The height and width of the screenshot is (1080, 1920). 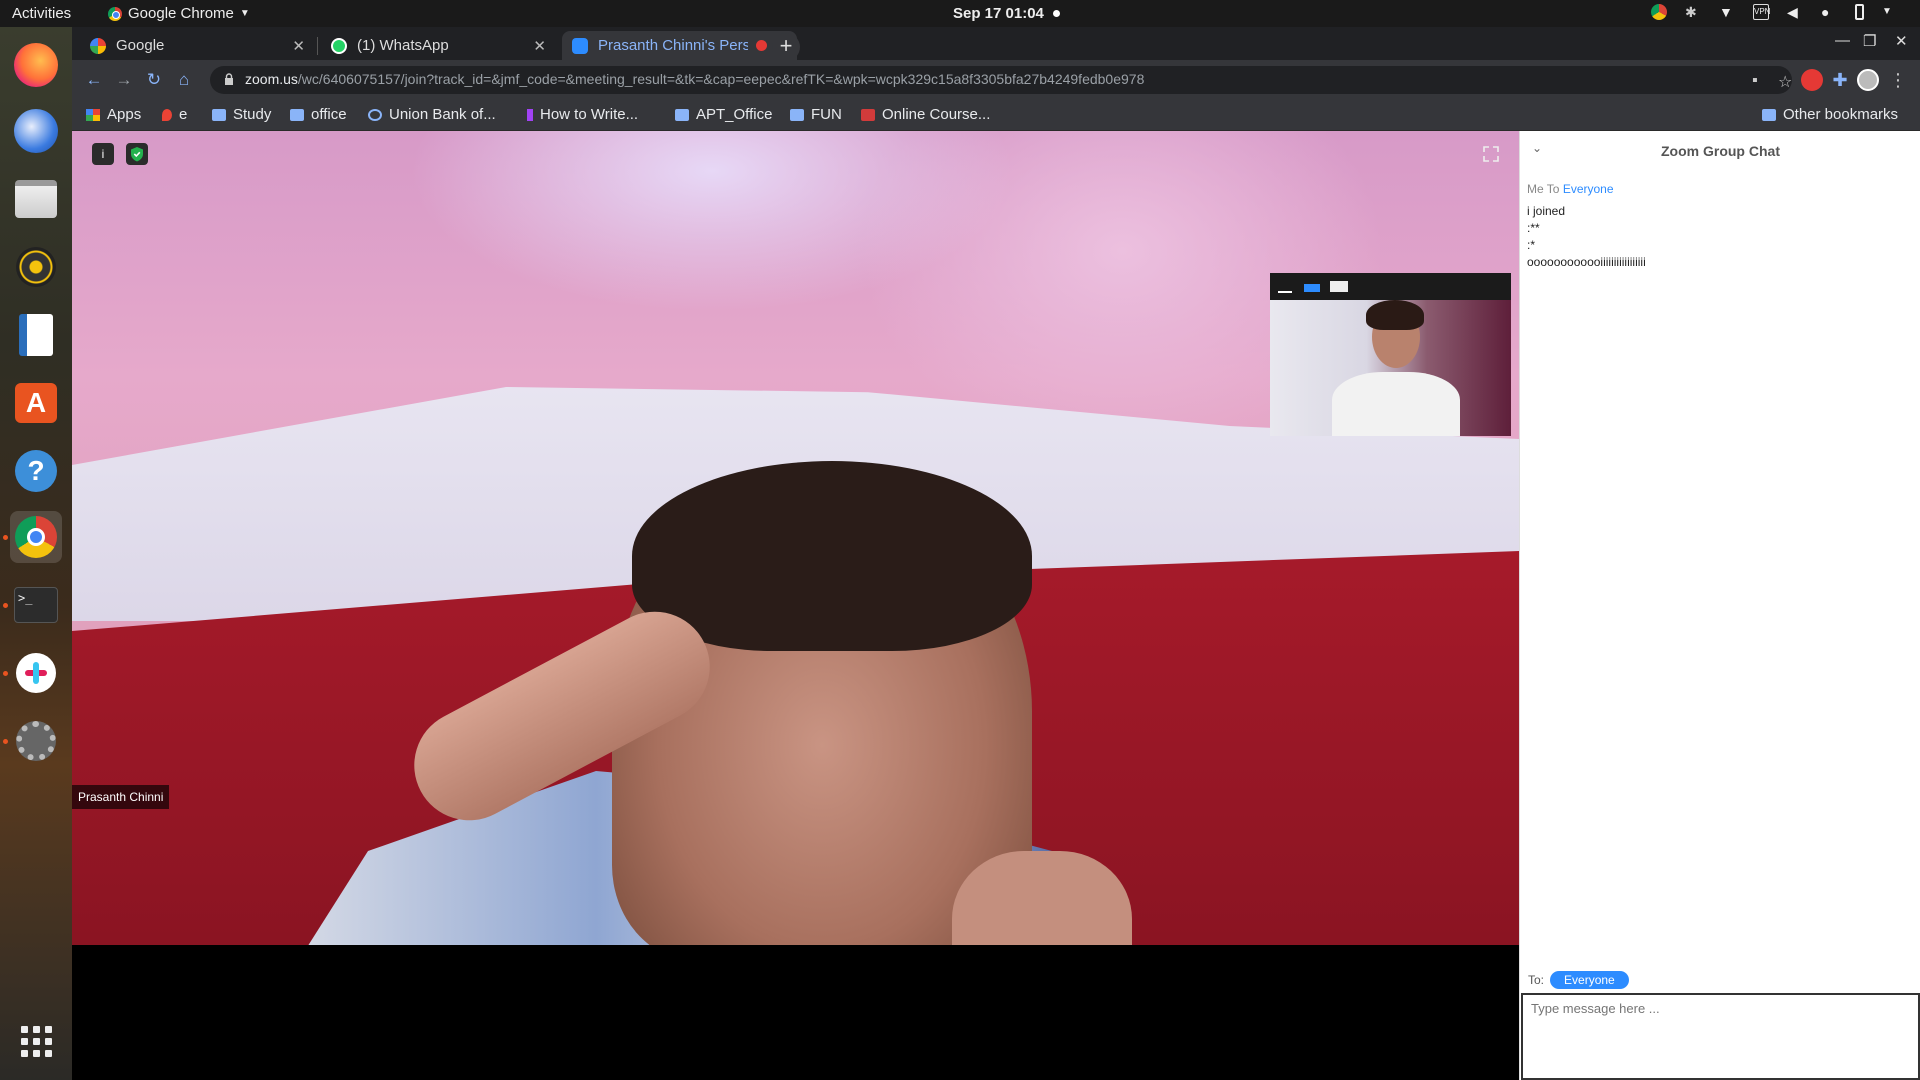 I want to click on zoom-icon, so click(x=580, y=45).